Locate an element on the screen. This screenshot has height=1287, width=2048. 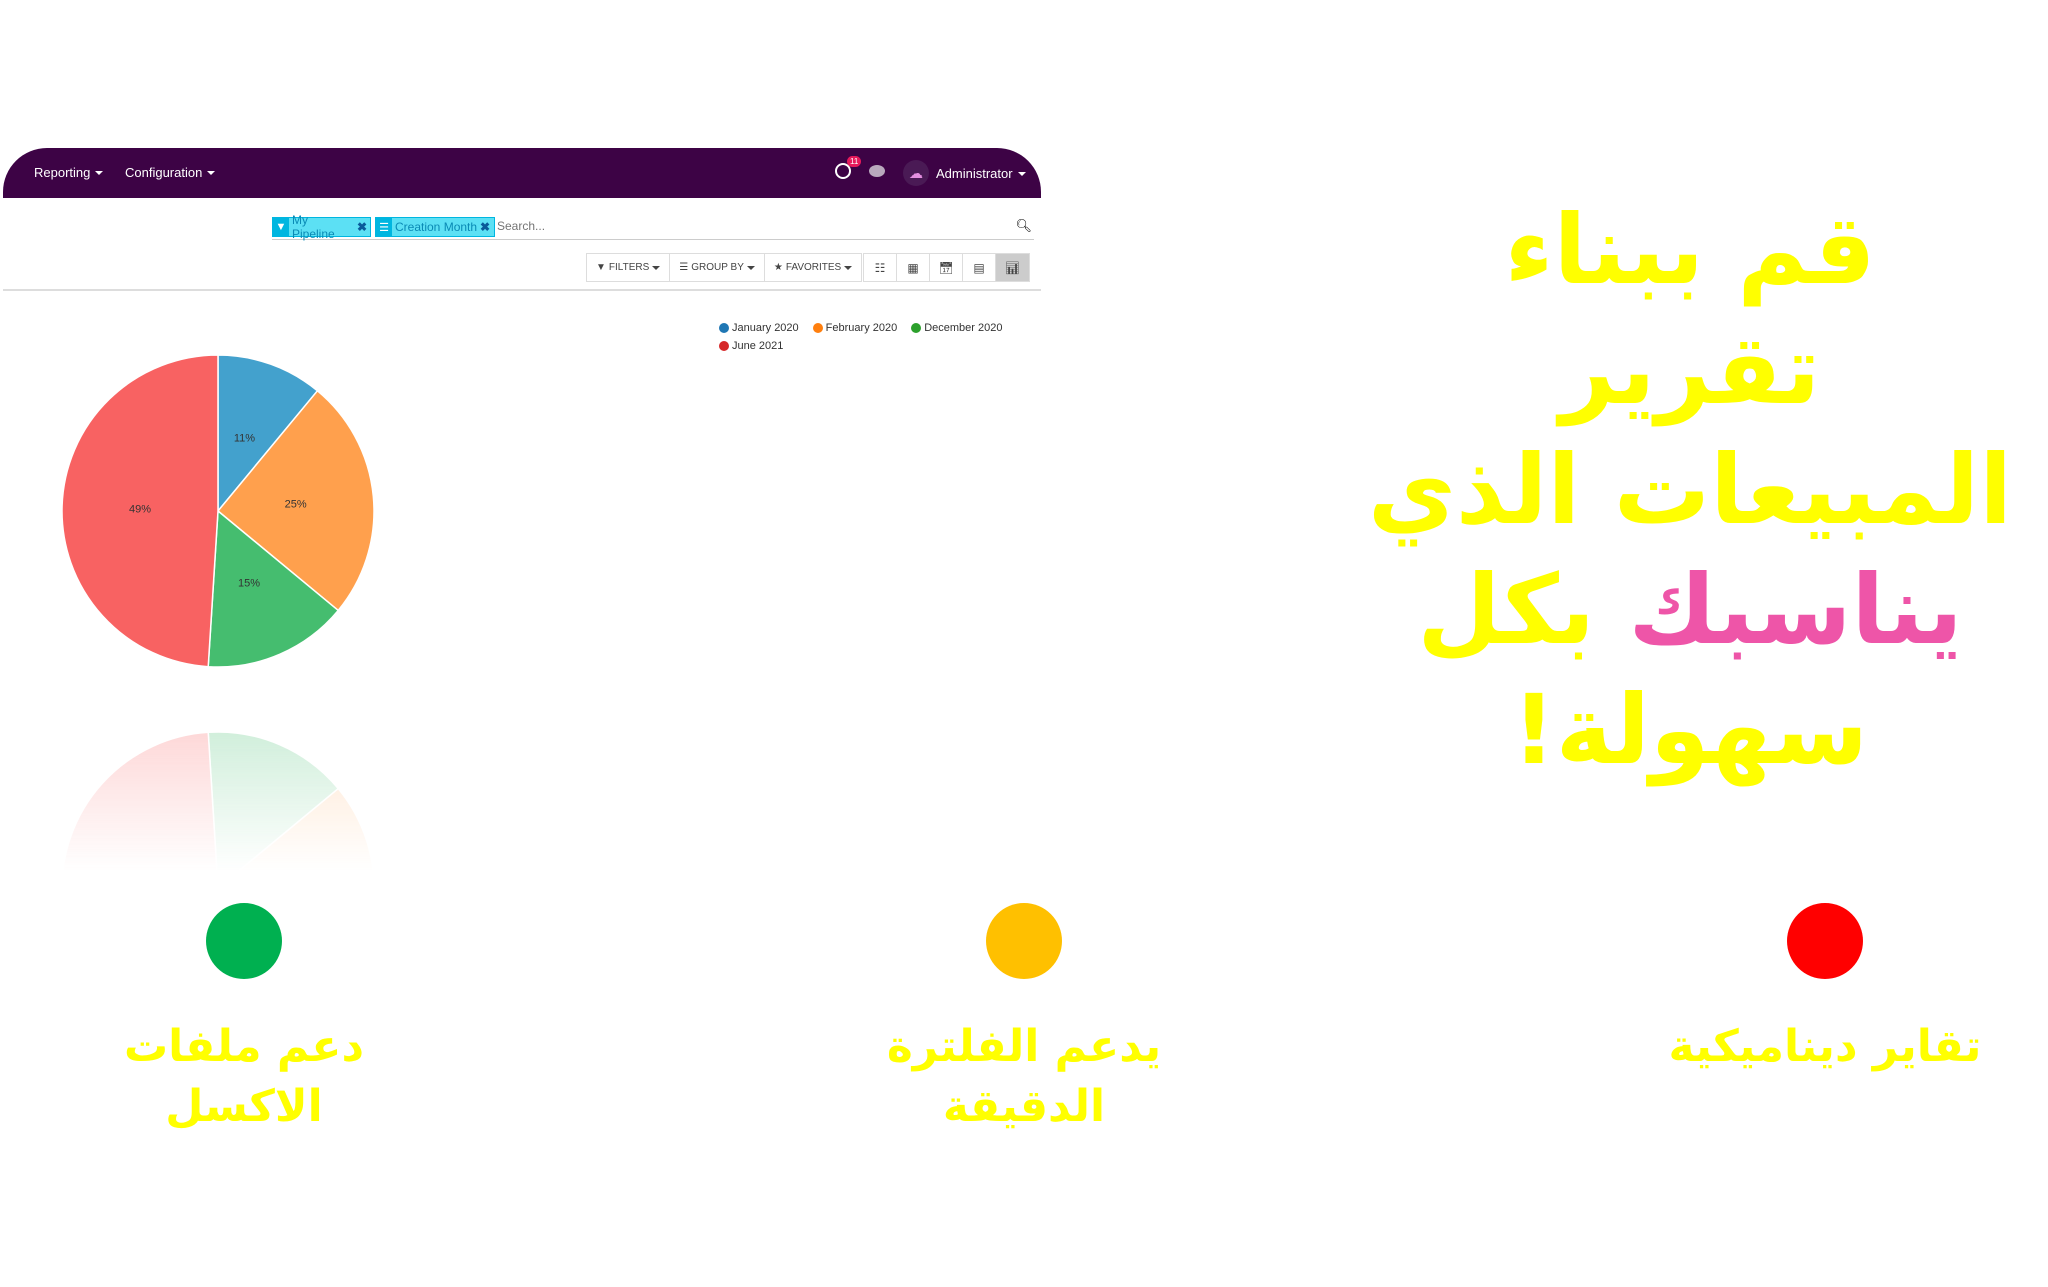
list-icon: ☰ is located at coordinates (684, 267).